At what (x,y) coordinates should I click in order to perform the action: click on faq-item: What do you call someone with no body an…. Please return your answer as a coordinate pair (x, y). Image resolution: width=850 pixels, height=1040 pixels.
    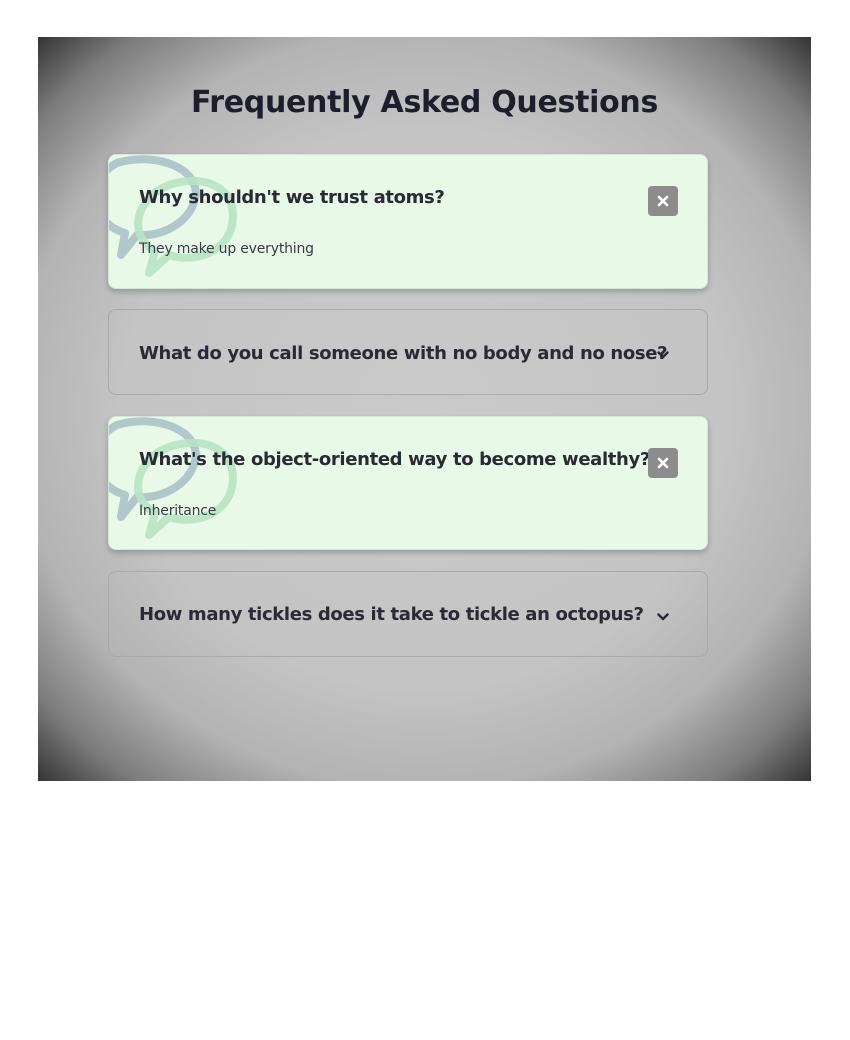
    Looking at the image, I should click on (408, 352).